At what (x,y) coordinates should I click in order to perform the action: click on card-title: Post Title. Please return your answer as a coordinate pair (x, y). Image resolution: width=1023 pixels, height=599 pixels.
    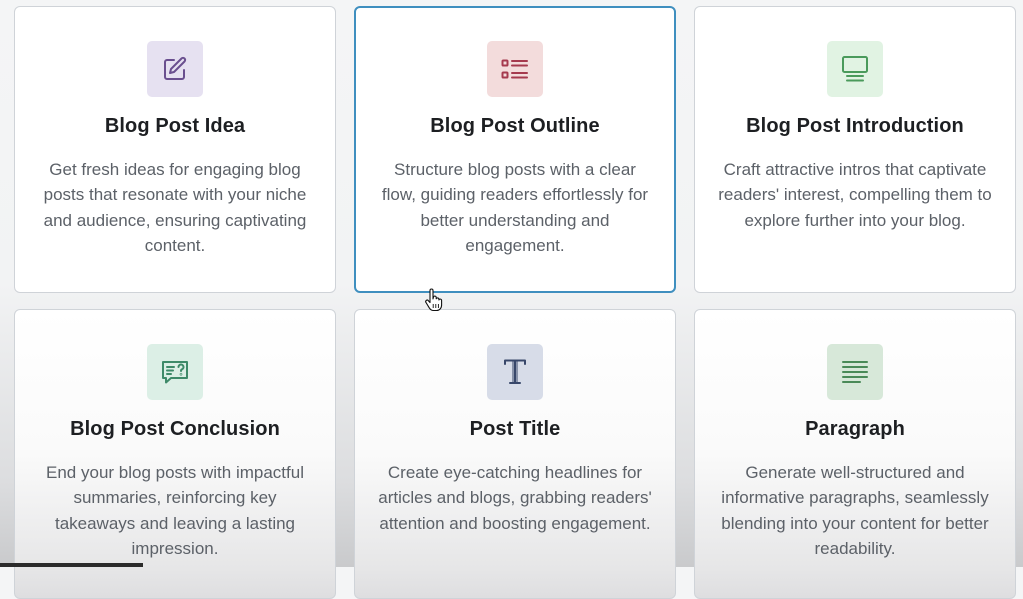
    Looking at the image, I should click on (515, 429).